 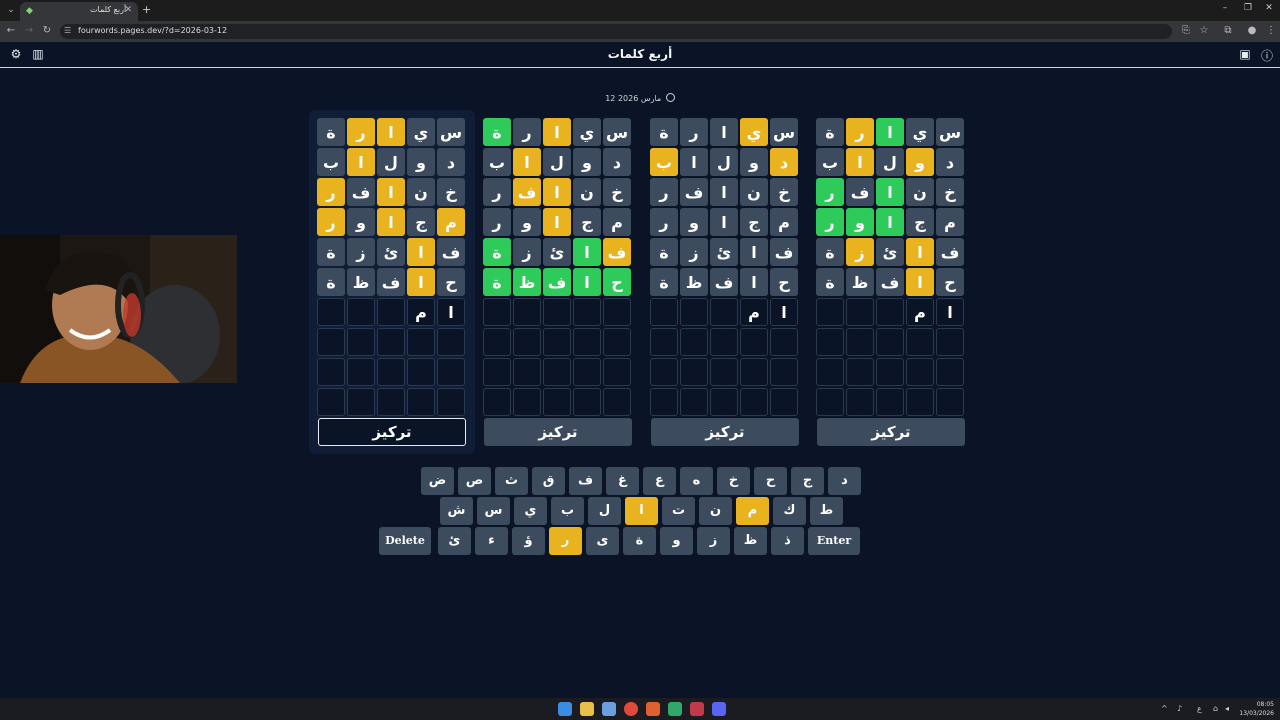 What do you see at coordinates (1228, 30) in the screenshot?
I see `extensions-icon: ⧉` at bounding box center [1228, 30].